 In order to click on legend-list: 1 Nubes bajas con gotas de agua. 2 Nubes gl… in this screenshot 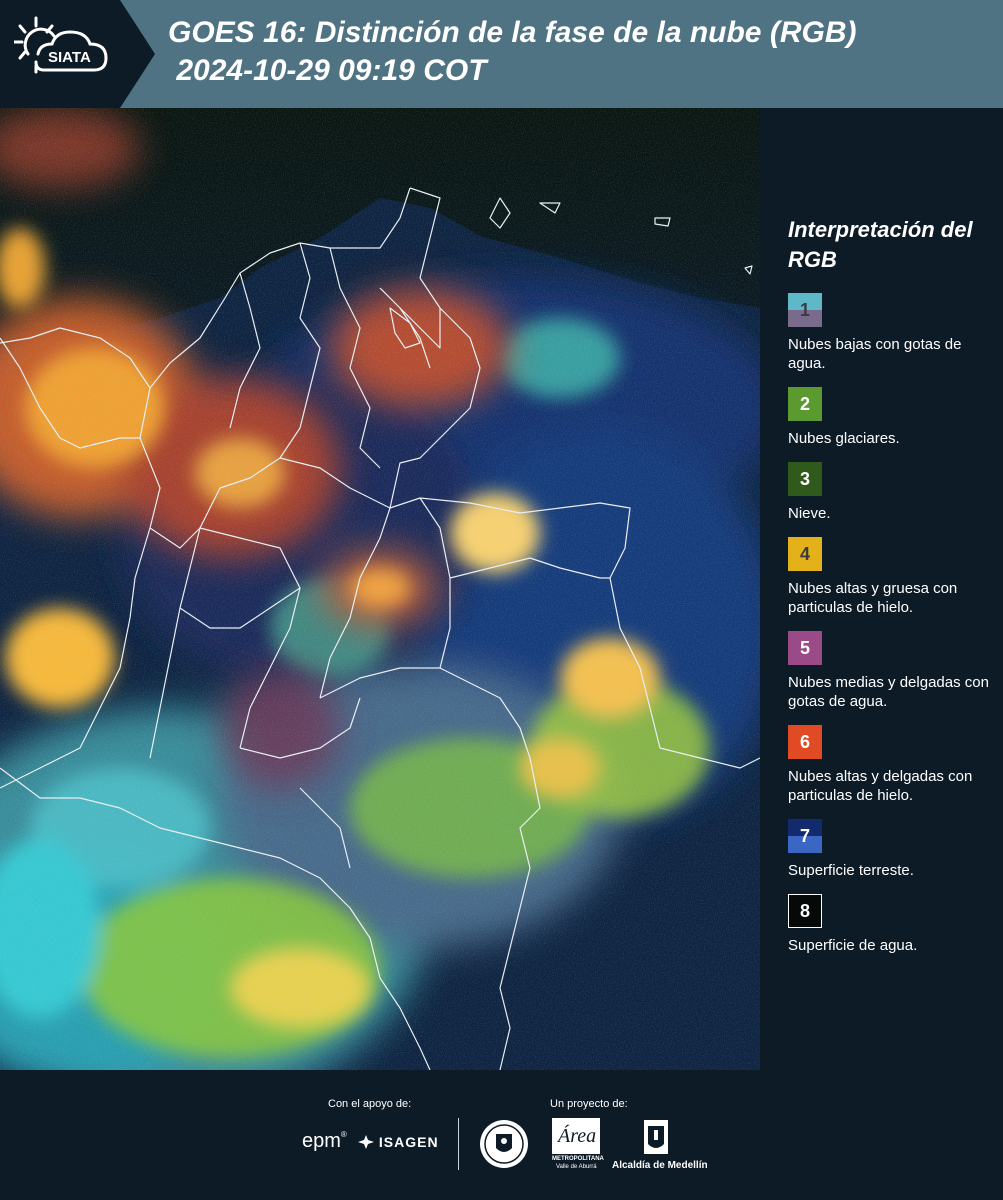, I will do `click(890, 624)`.